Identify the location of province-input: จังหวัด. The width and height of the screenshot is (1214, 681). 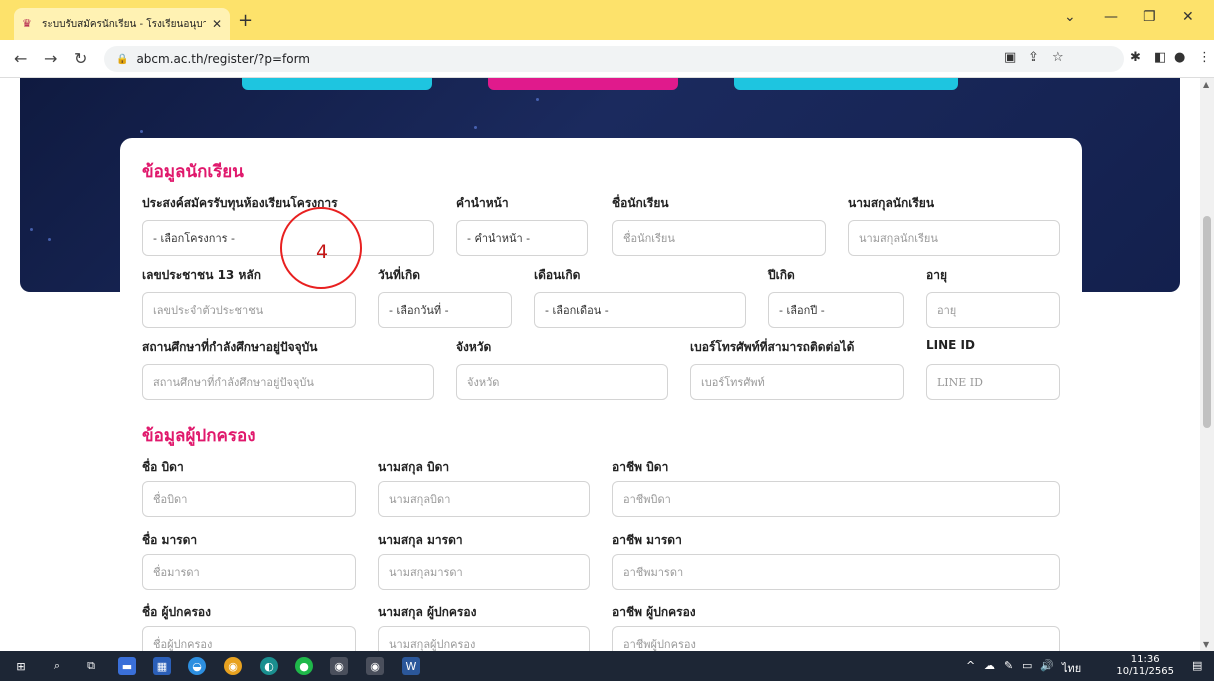
(562, 382).